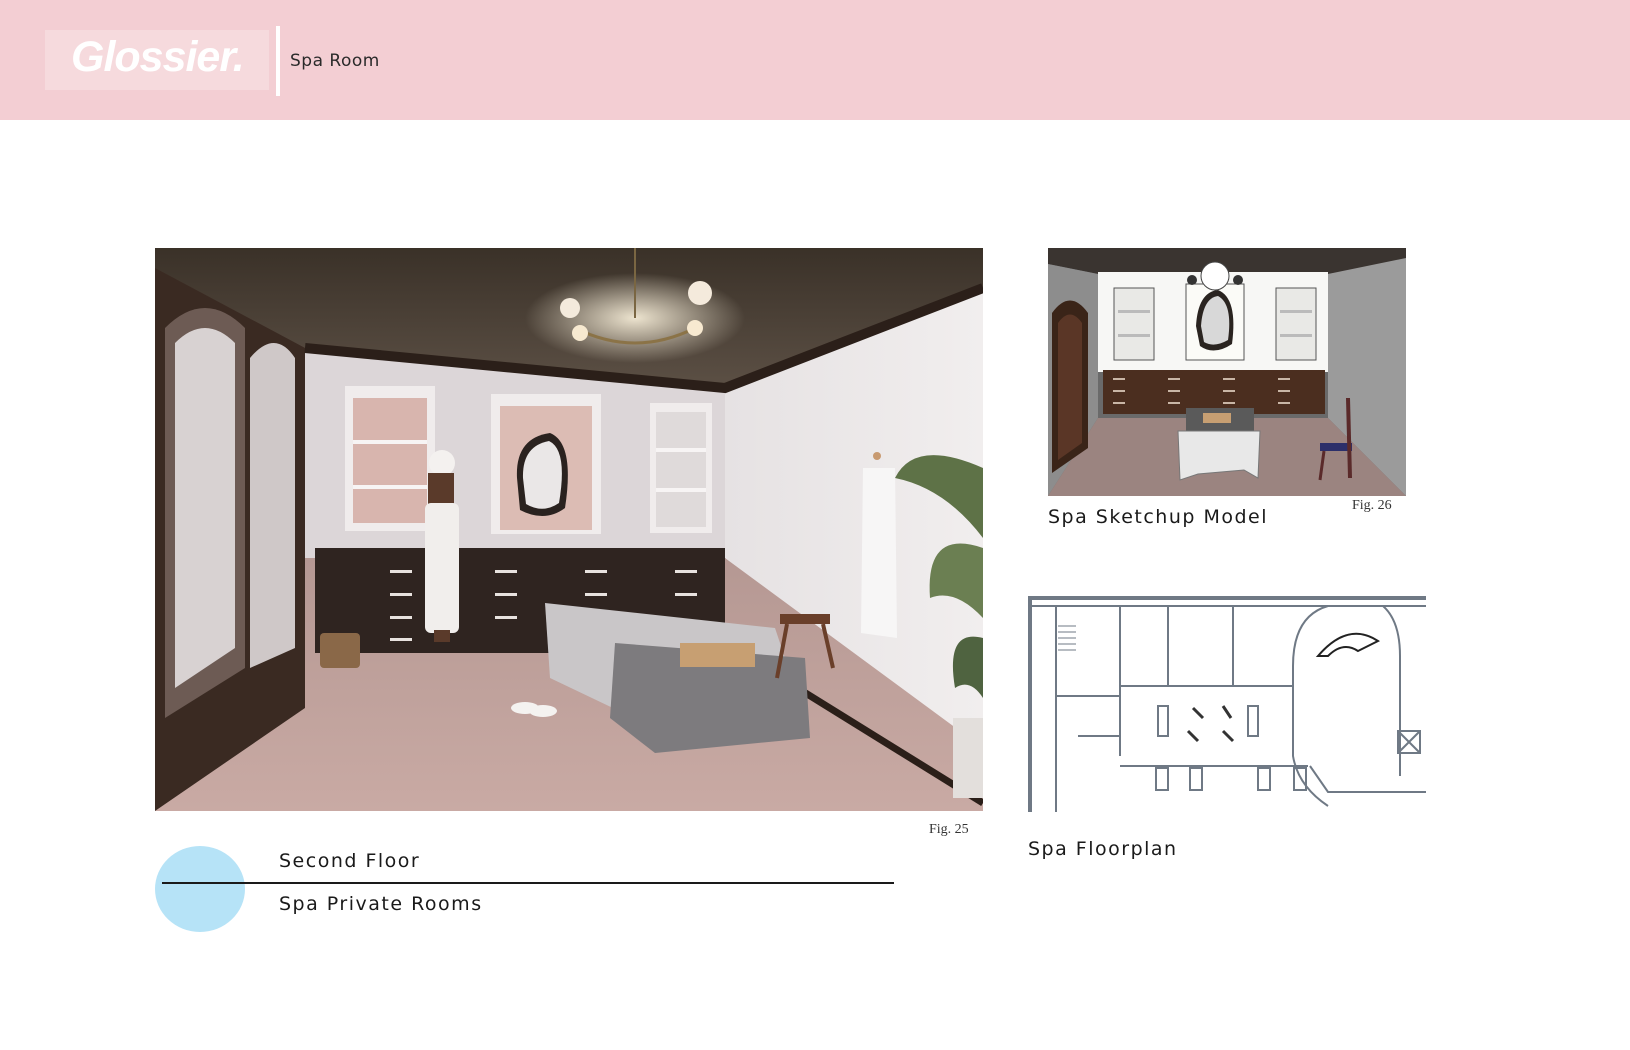  What do you see at coordinates (528, 883) in the screenshot?
I see `divider-line` at bounding box center [528, 883].